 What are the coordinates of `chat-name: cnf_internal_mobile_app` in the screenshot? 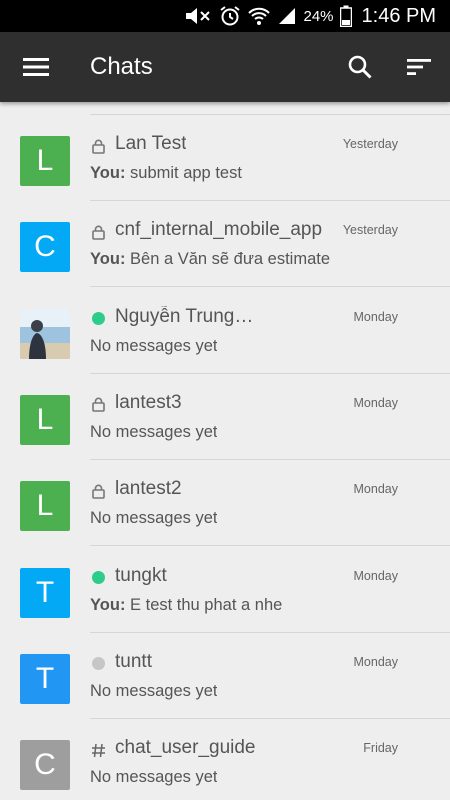 It's located at (219, 230).